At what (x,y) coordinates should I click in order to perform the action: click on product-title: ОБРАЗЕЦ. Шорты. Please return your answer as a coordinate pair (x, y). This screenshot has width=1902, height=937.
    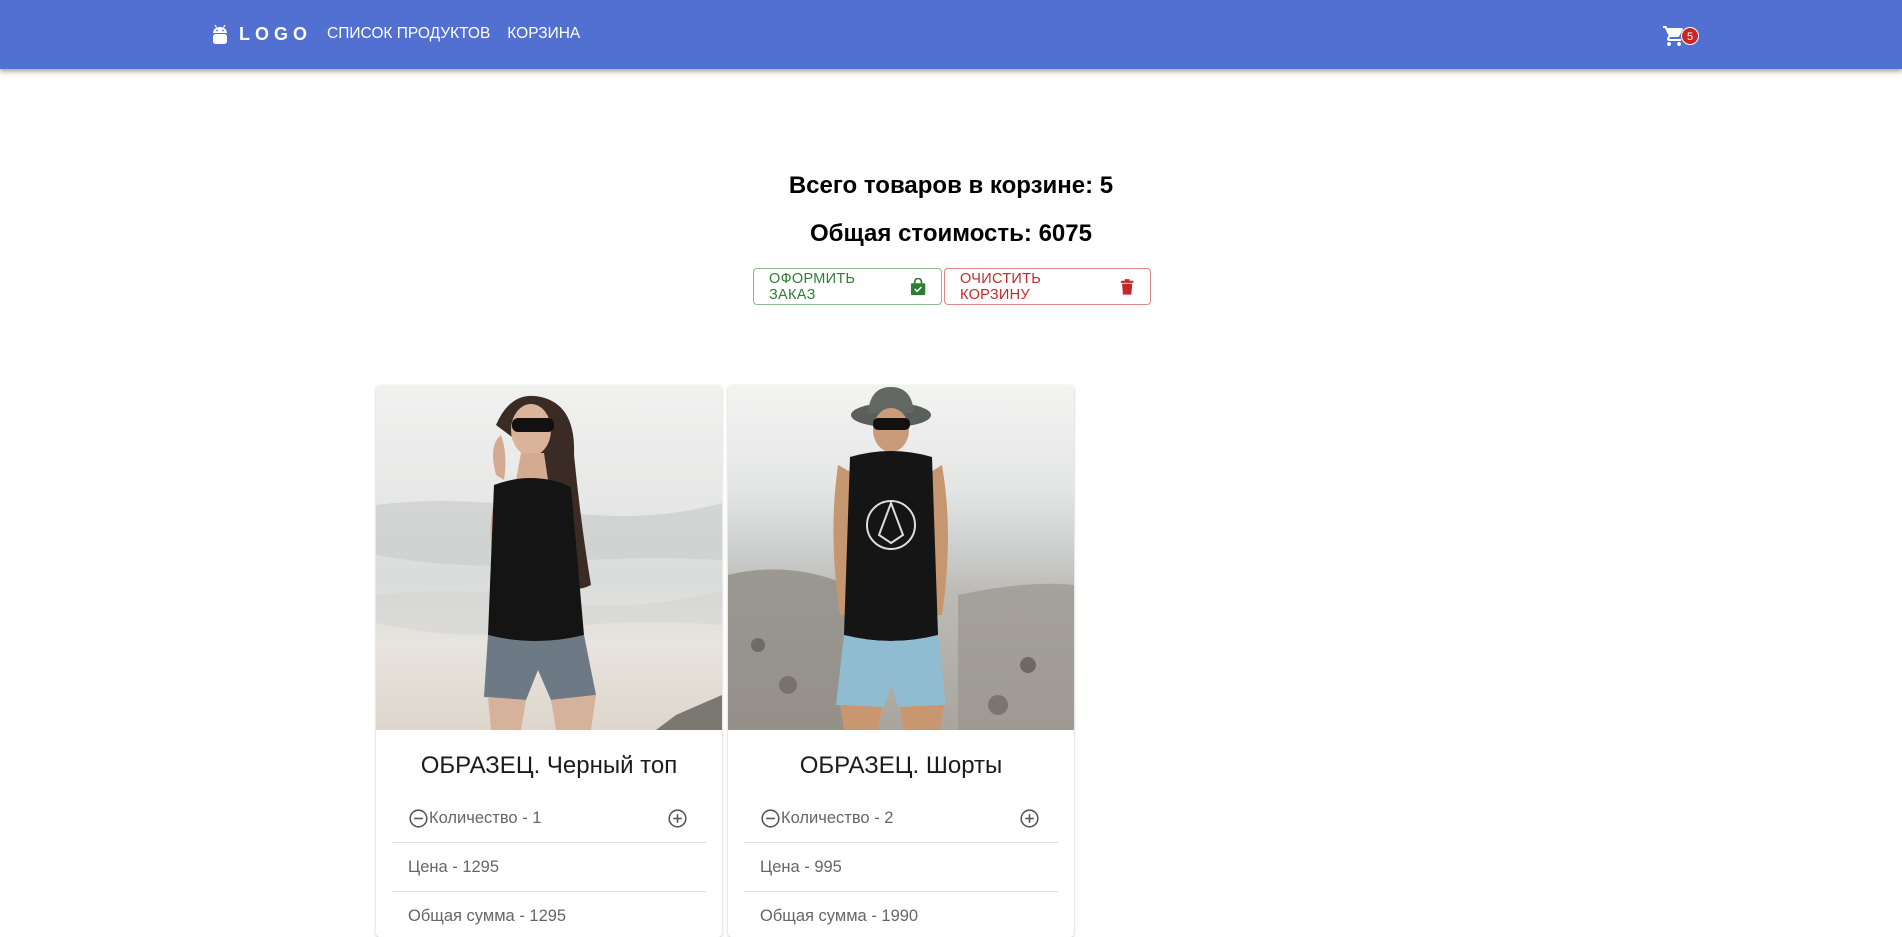
    Looking at the image, I should click on (901, 765).